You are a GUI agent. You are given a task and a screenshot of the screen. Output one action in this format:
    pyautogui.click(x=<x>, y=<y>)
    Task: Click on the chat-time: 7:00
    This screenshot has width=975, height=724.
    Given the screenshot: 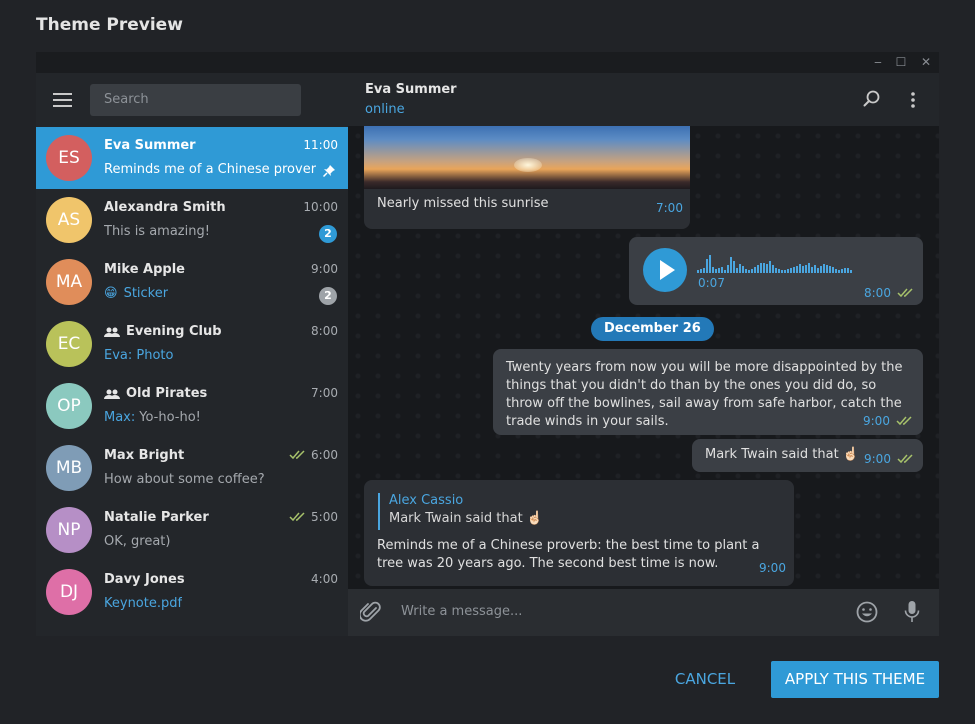 What is the action you would take?
    pyautogui.click(x=324, y=393)
    